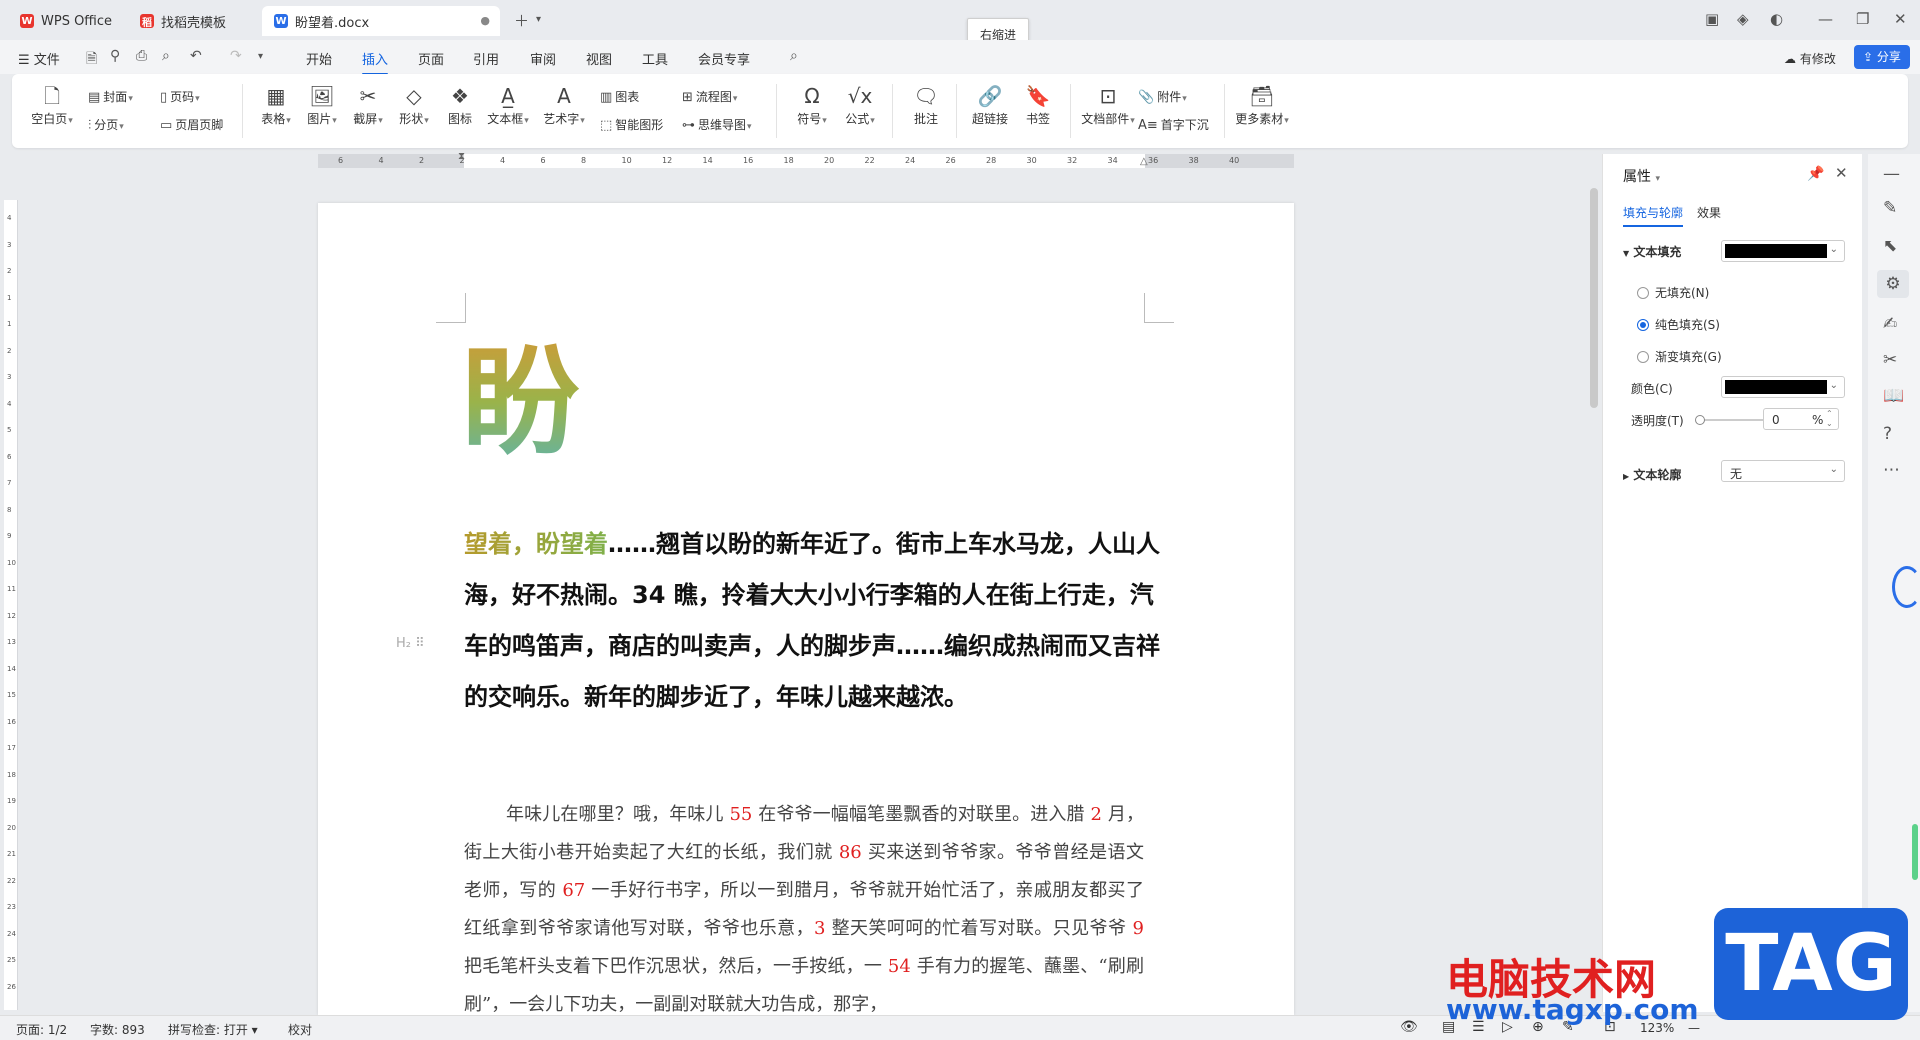 Image resolution: width=1920 pixels, height=1040 pixels. What do you see at coordinates (1862, 19) in the screenshot?
I see `restore-icon: ❐` at bounding box center [1862, 19].